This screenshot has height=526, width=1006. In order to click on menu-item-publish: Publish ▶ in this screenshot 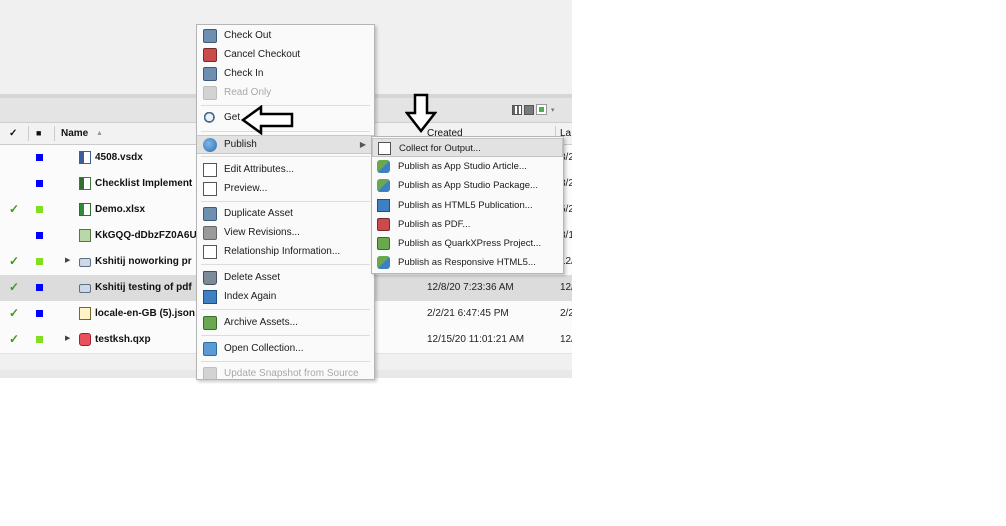, I will do `click(285, 144)`.